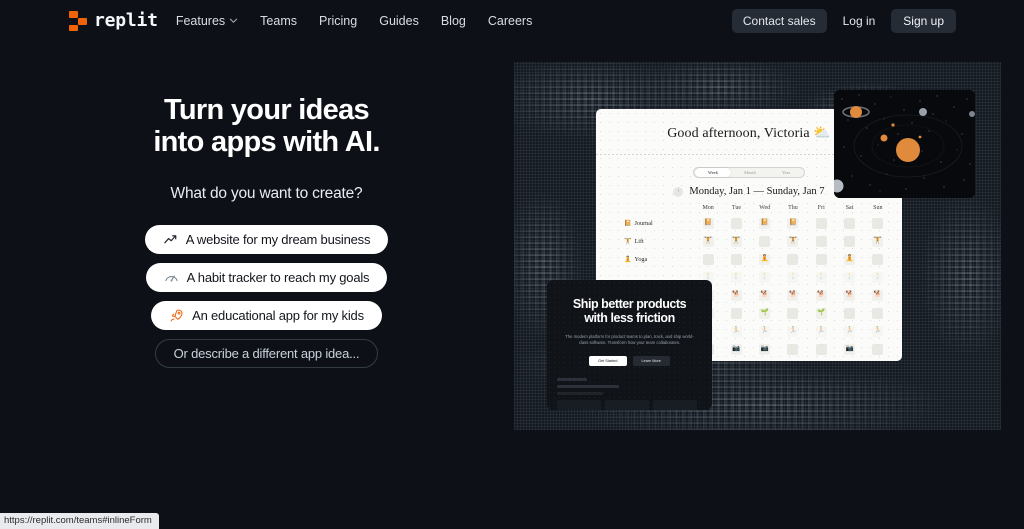 This screenshot has height=529, width=1024. I want to click on nav-item-guides: Guides, so click(399, 21).